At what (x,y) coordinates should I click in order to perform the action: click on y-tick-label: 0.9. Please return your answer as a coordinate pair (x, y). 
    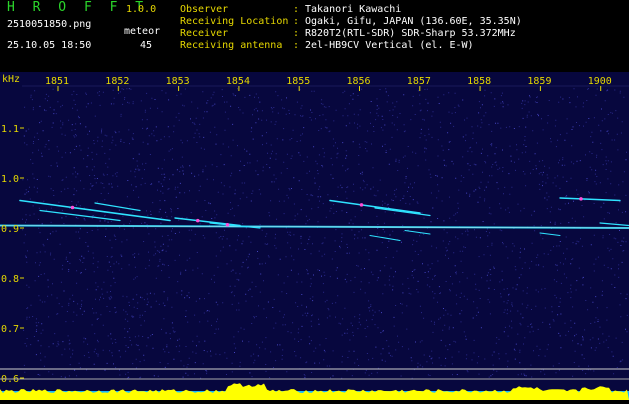
    Looking at the image, I should click on (10, 229).